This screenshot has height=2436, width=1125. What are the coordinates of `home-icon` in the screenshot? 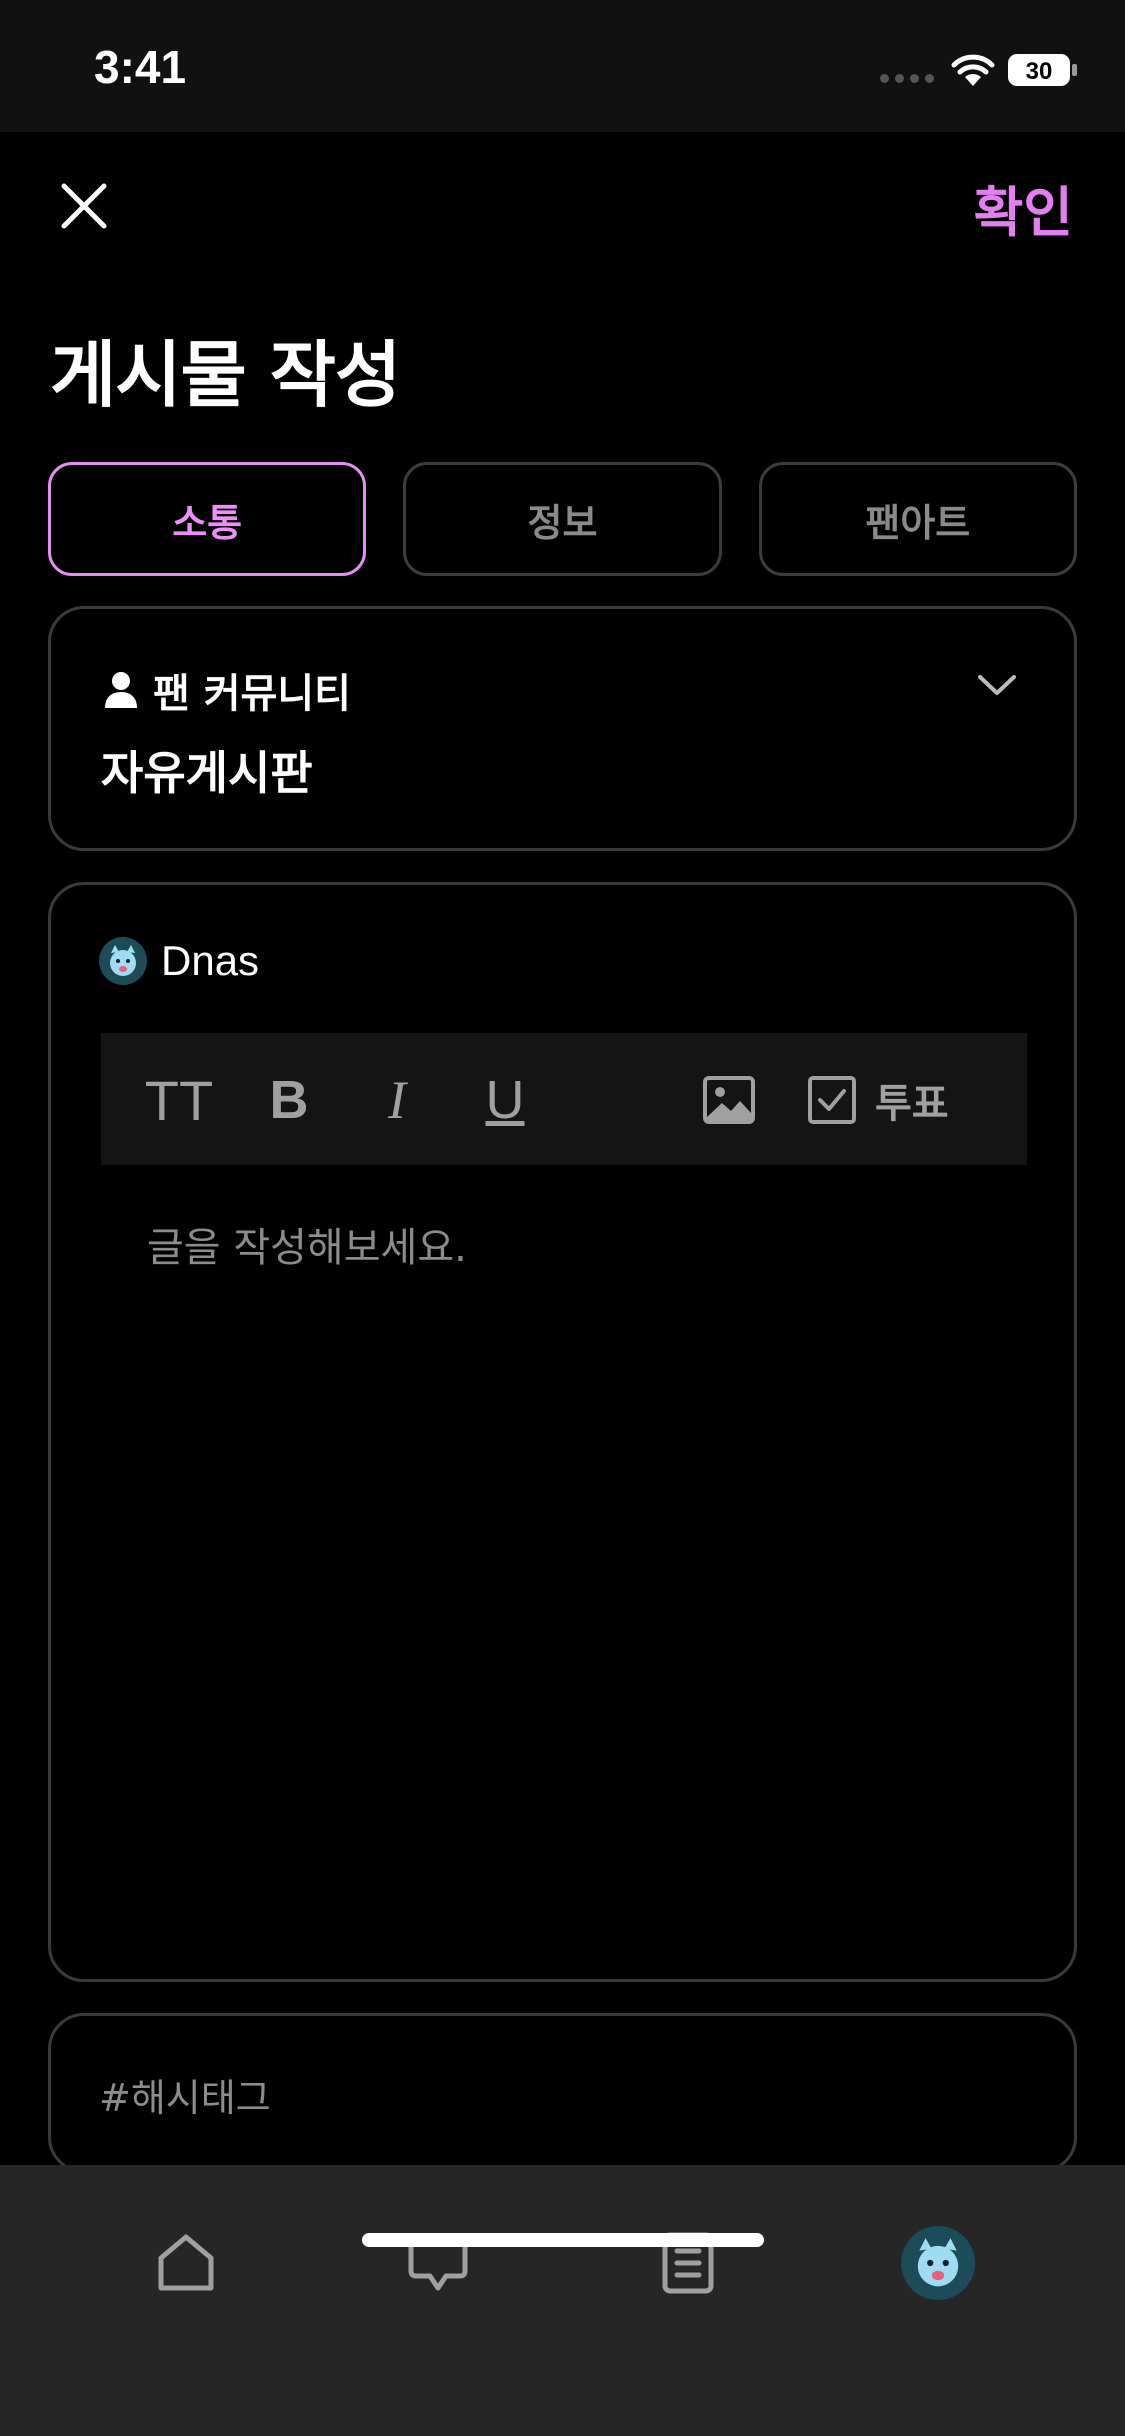 It's located at (186, 2262).